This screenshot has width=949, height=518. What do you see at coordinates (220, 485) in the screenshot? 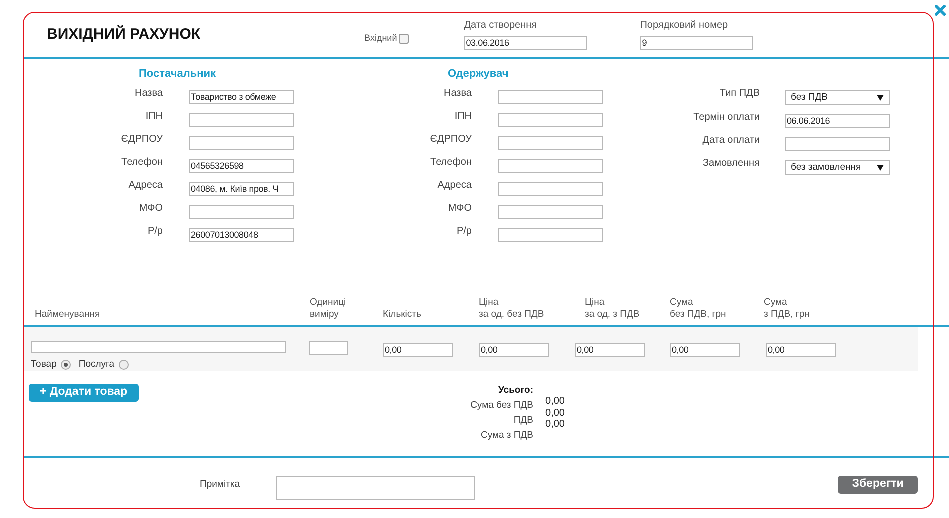
I see `note-label: Примітка` at bounding box center [220, 485].